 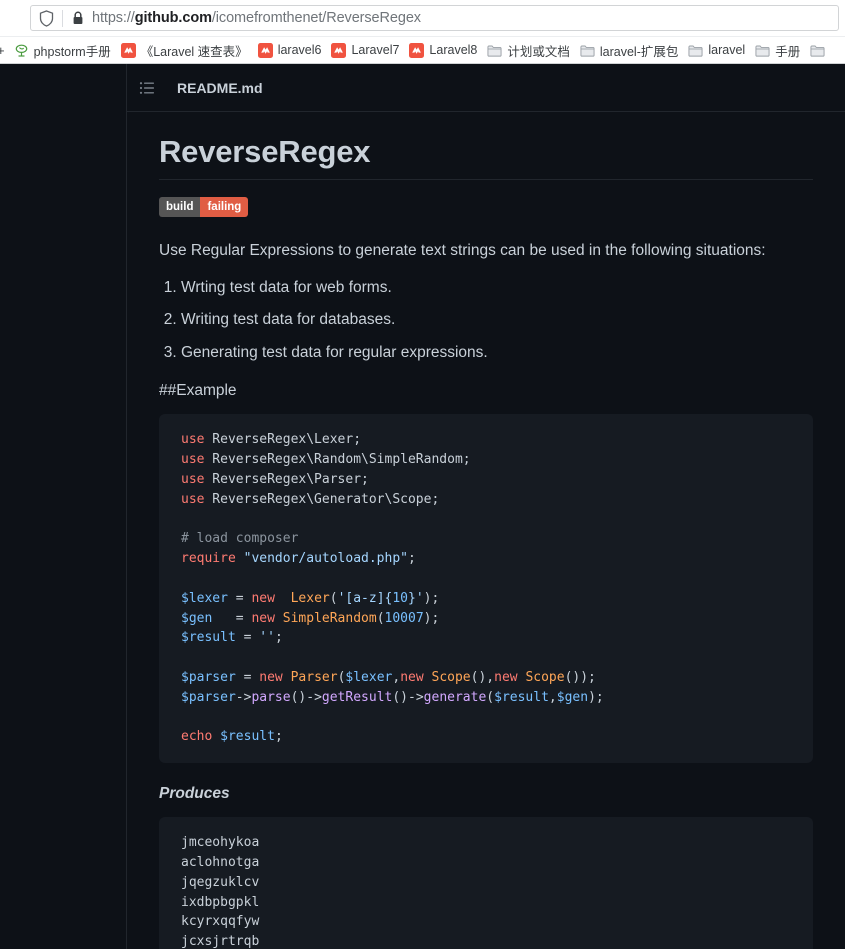 What do you see at coordinates (580, 677) in the screenshot?
I see `code-token: ());` at bounding box center [580, 677].